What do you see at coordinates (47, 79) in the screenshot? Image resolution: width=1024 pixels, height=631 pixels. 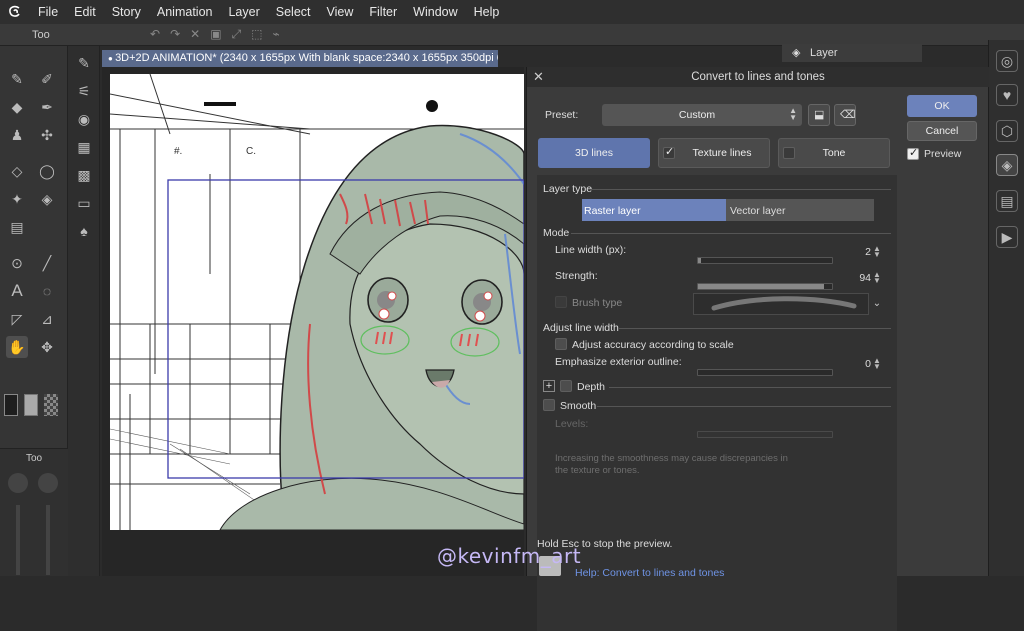 I see `pencil-icon: ✐` at bounding box center [47, 79].